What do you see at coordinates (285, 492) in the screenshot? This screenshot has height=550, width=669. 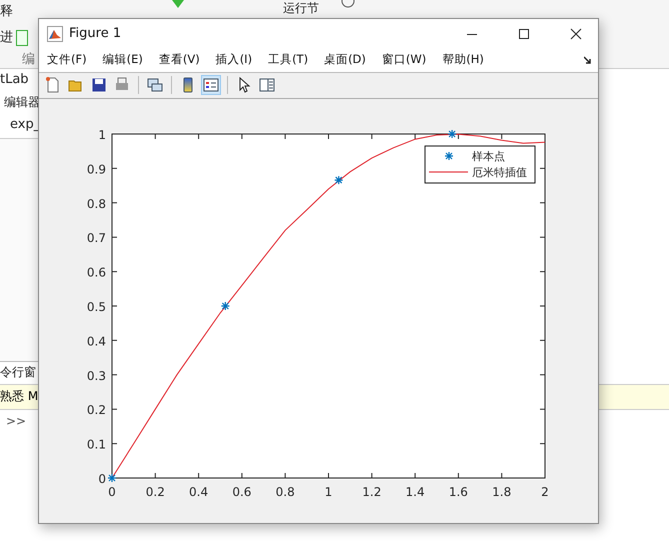 I see `x-tick-label: 0.8` at bounding box center [285, 492].